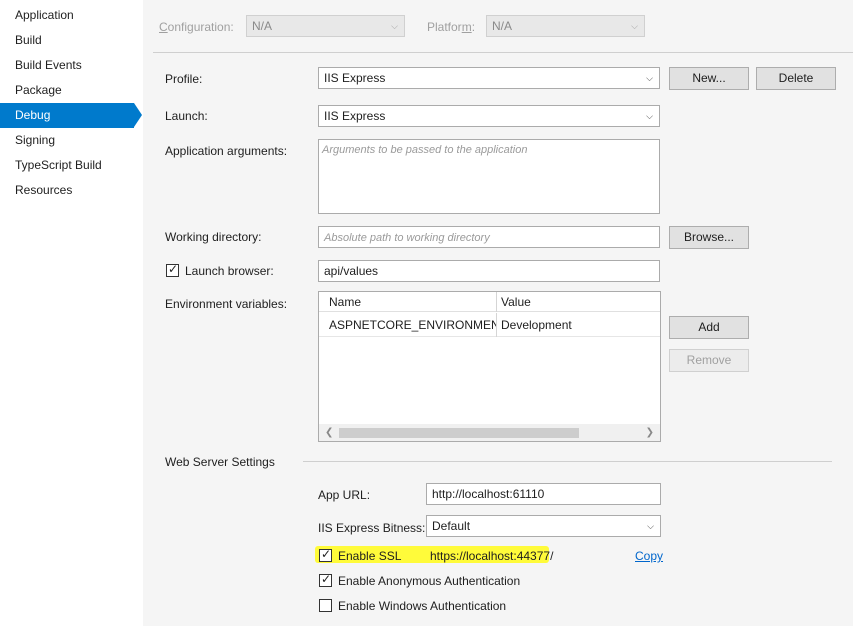 This screenshot has height=626, width=853. I want to click on sidebar-item-signing: Signing, so click(71, 140).